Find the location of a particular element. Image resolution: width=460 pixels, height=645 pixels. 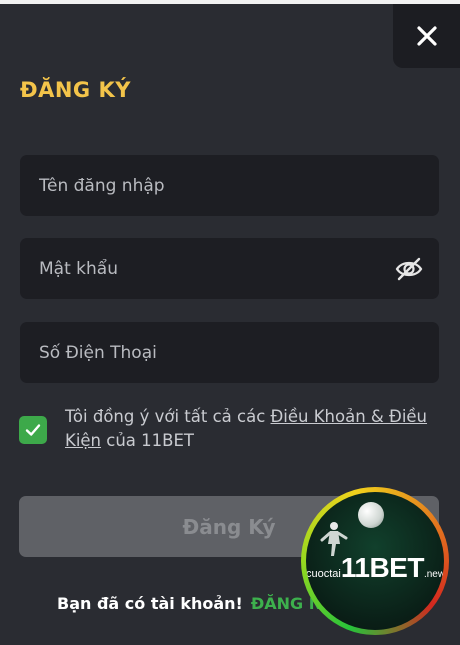

watermark-text: cuoctai11BET.news is located at coordinates (375, 568).